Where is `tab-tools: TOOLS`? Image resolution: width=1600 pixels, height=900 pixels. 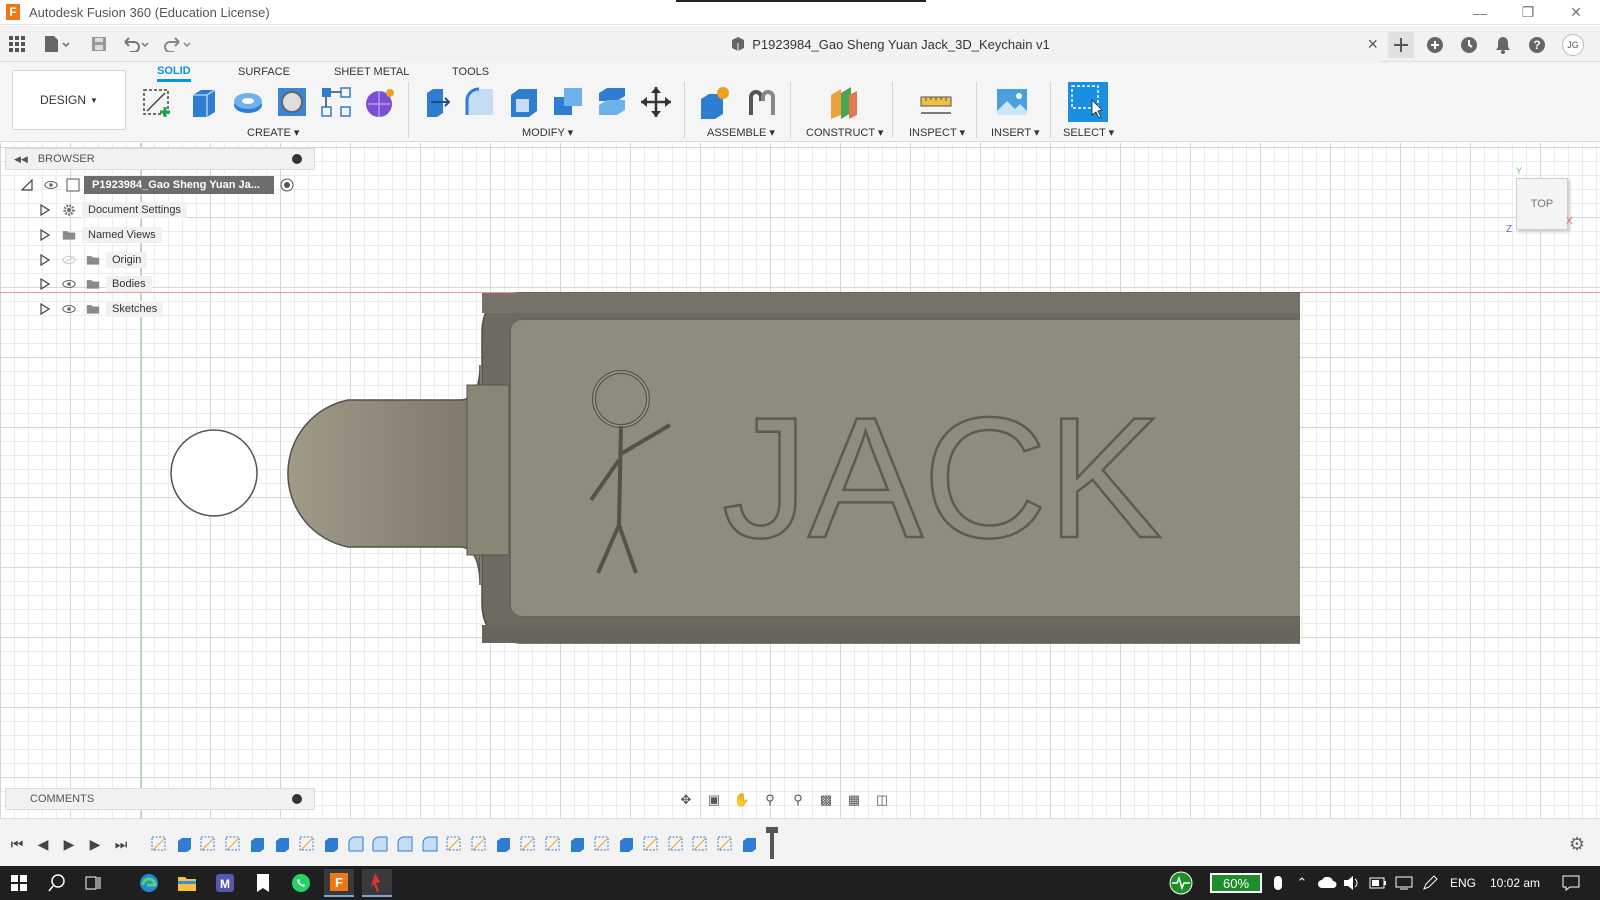 tab-tools: TOOLS is located at coordinates (470, 72).